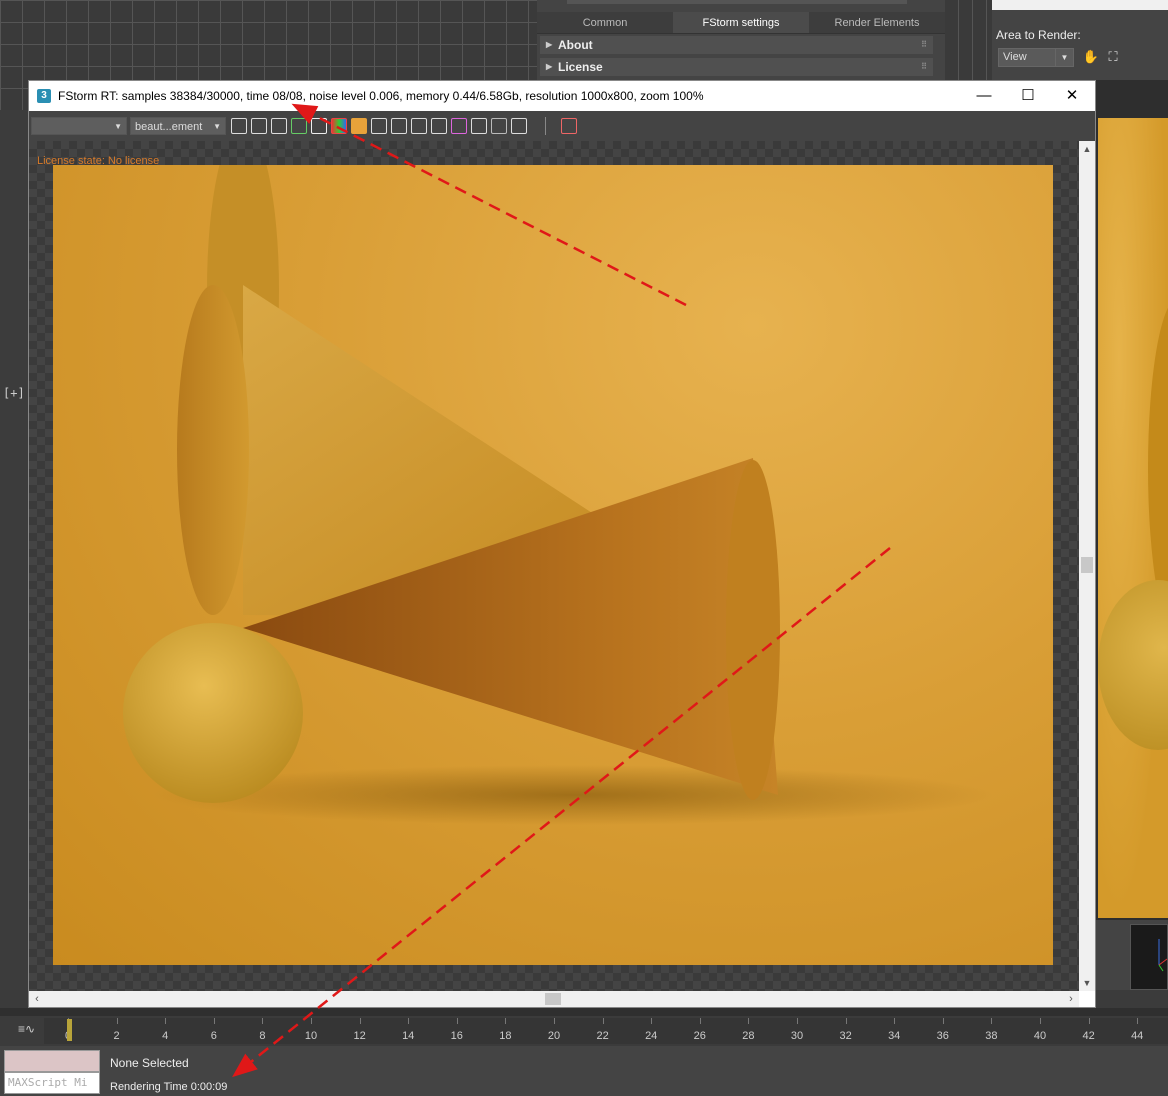 The width and height of the screenshot is (1168, 1096). Describe the element at coordinates (797, 1036) in the screenshot. I see `timeline-tick-label: 30` at that location.